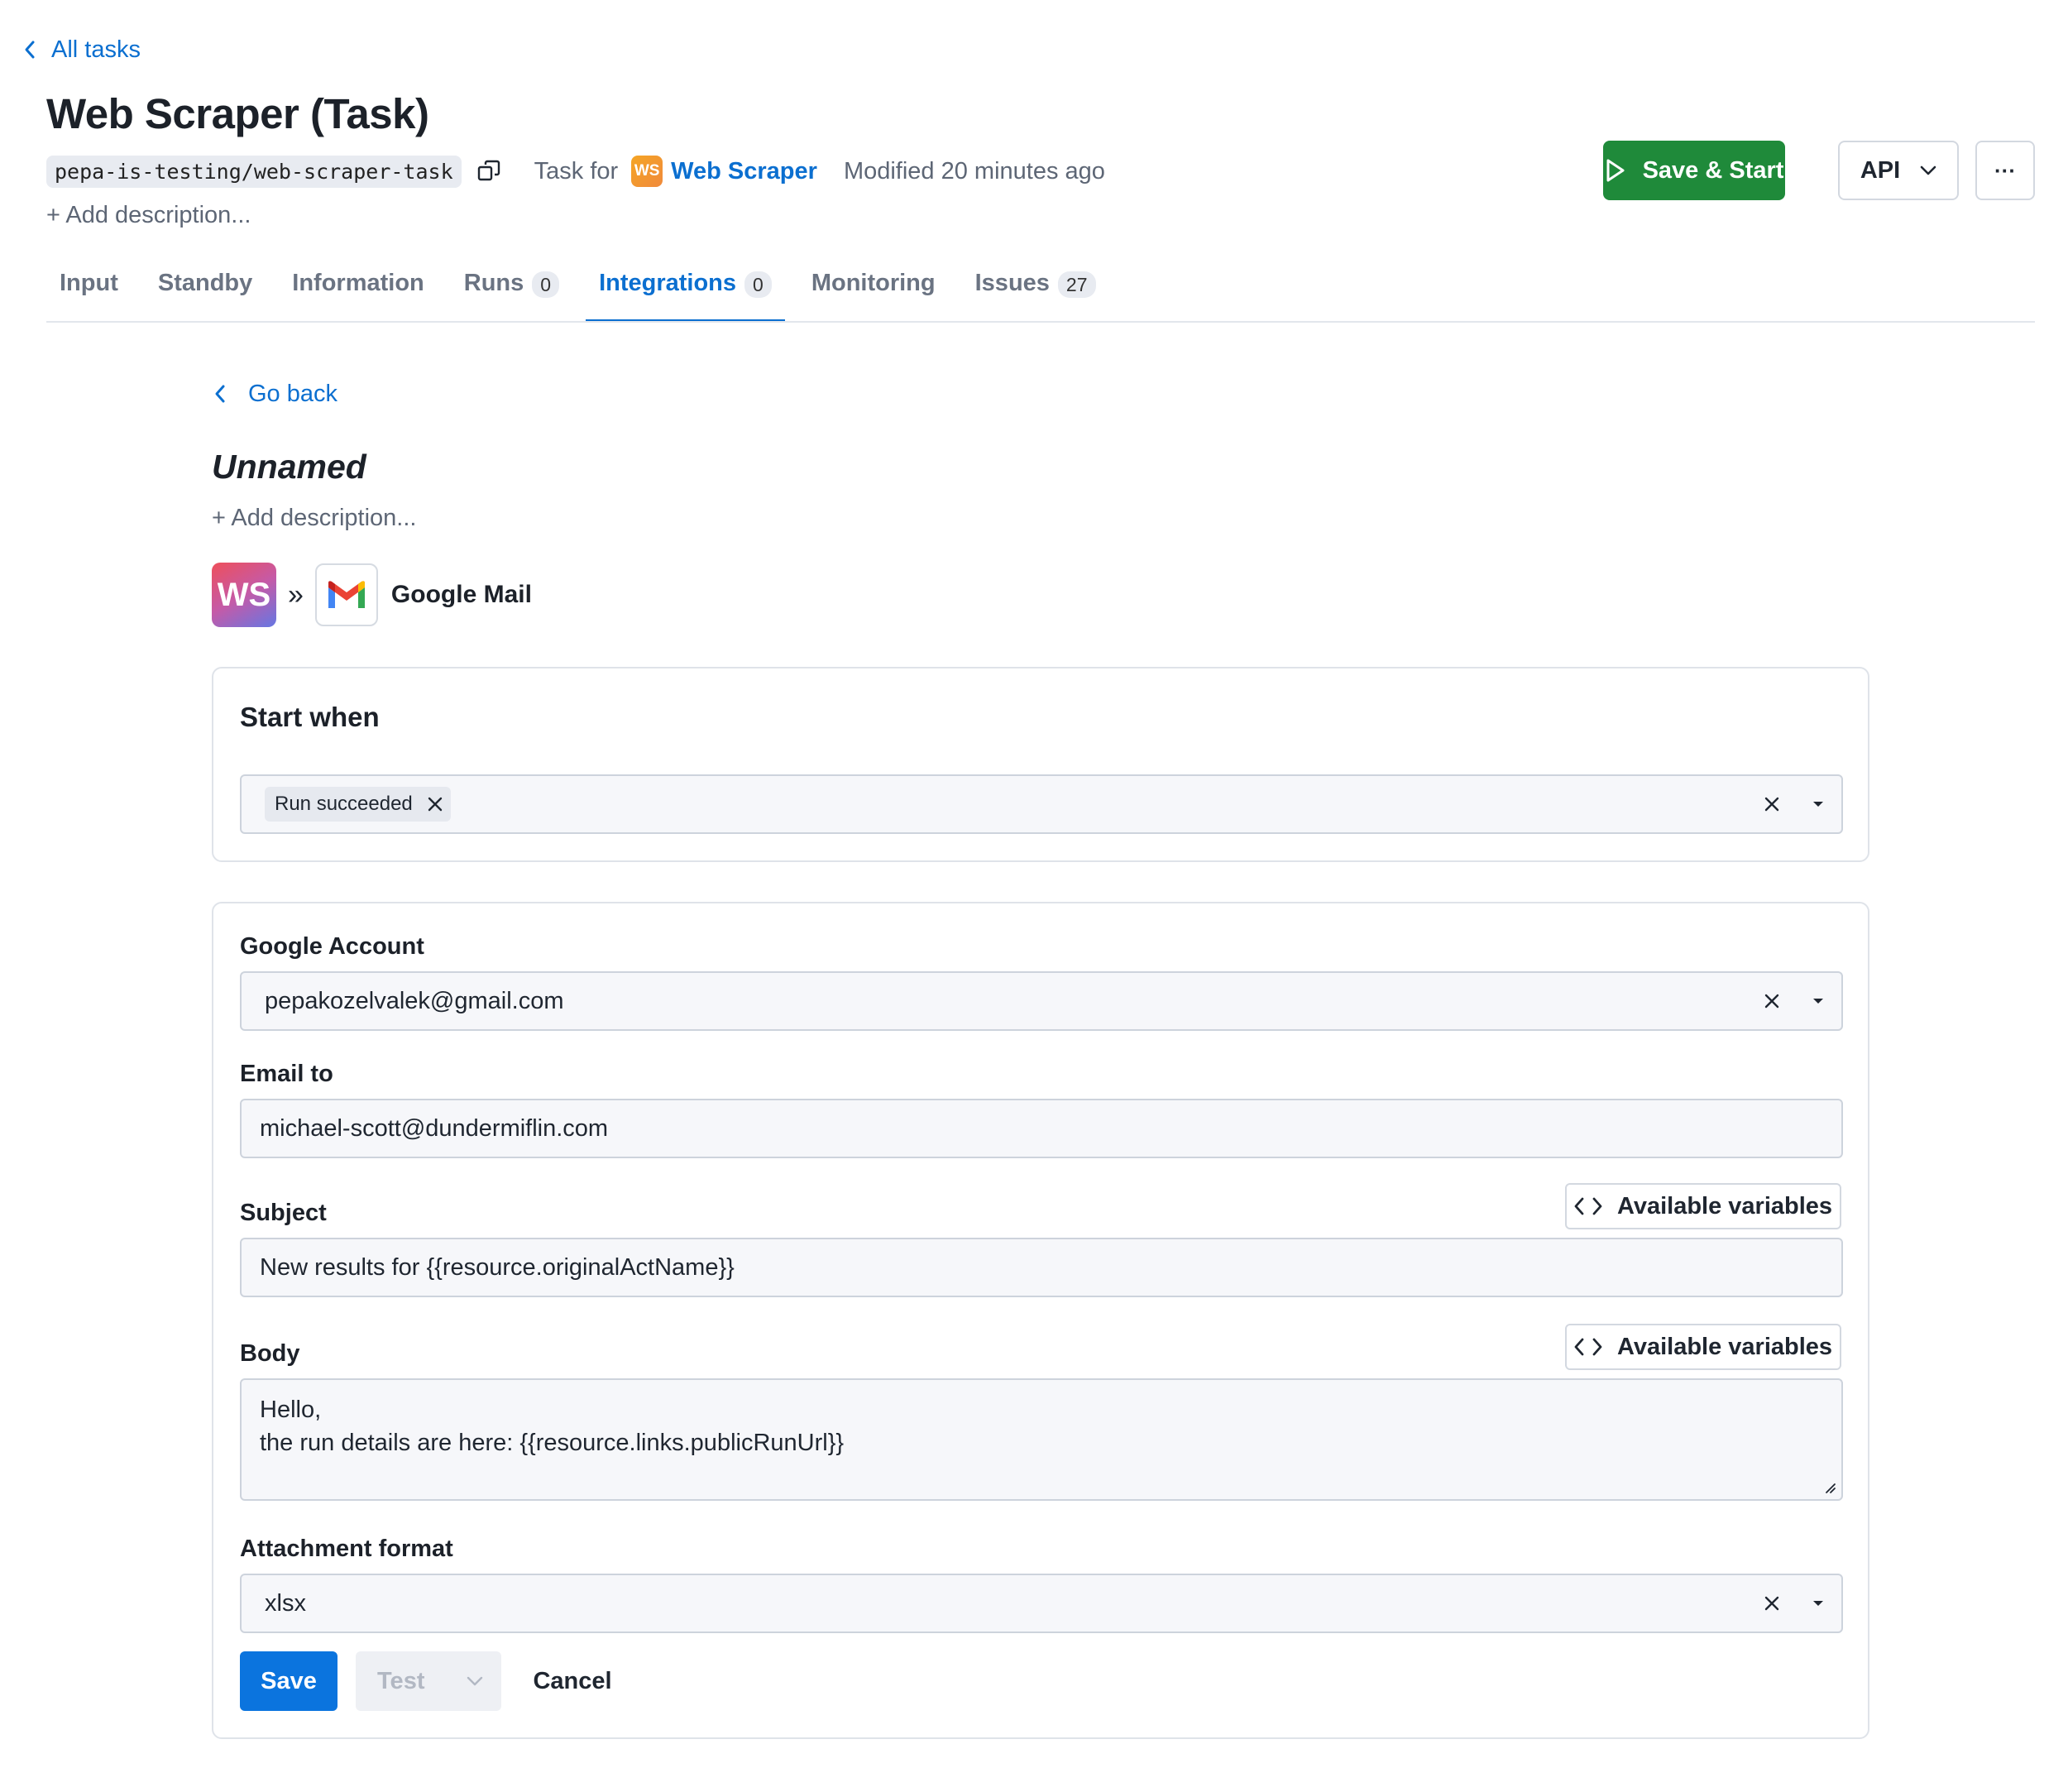 This screenshot has width=2068, height=1792. Describe the element at coordinates (296, 594) in the screenshot. I see `double-chevron-right-icon: »` at that location.